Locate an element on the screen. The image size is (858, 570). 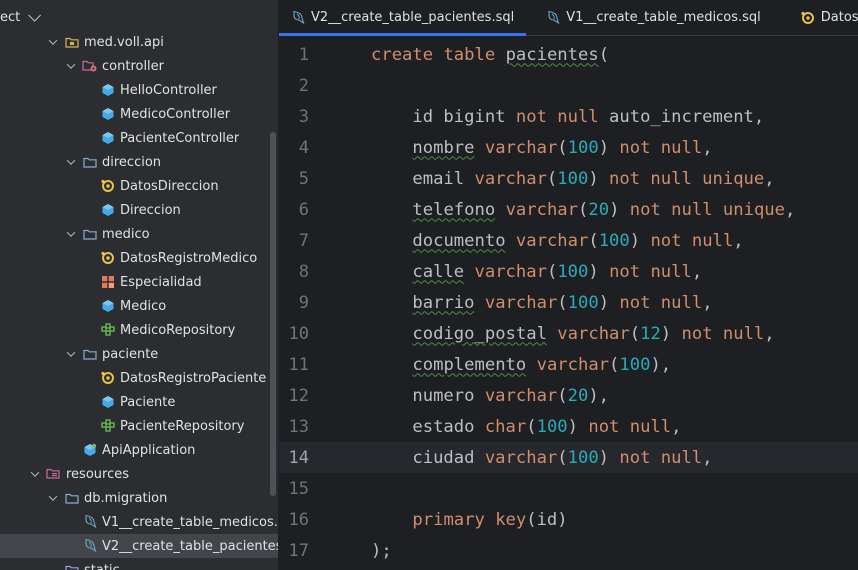
tree-item: DatosDireccion is located at coordinates (139, 186).